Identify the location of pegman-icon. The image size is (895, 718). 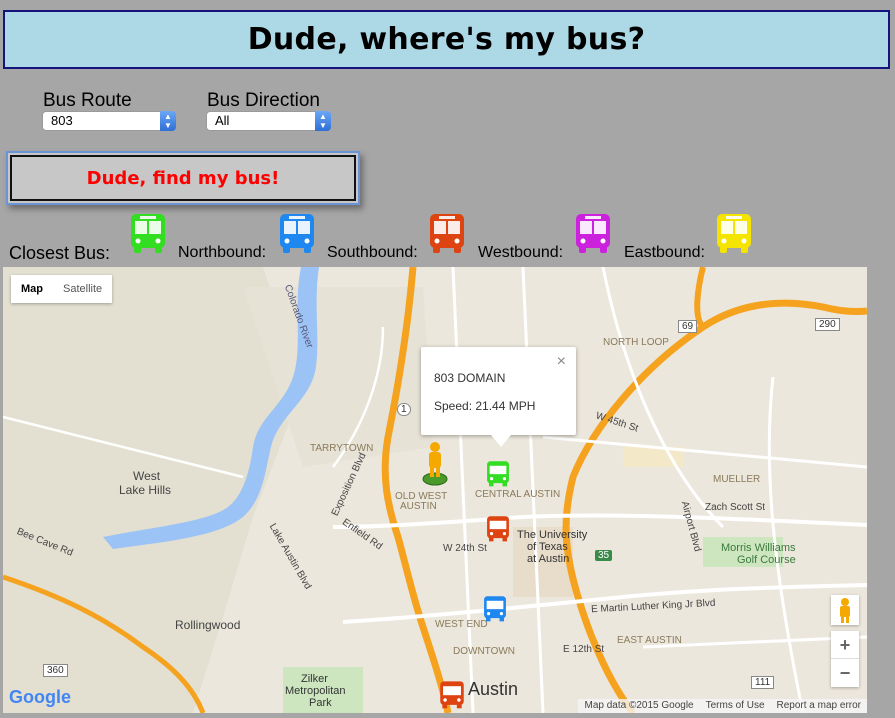
(845, 610).